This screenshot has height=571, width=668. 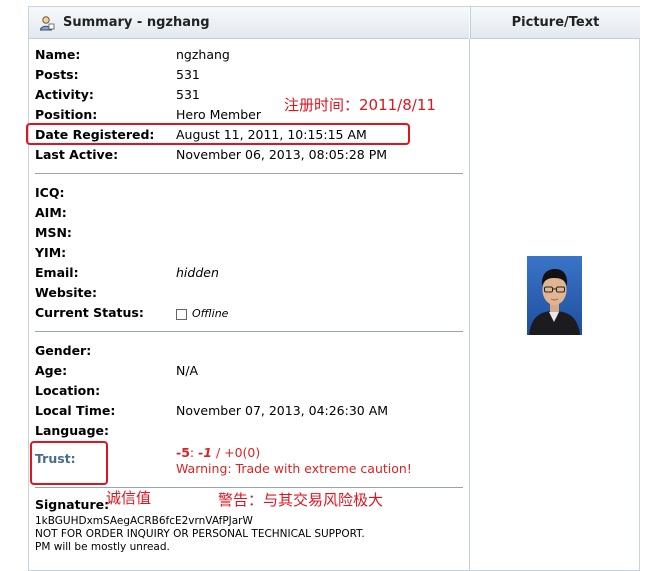 I want to click on age-value: N/A, so click(x=187, y=370).